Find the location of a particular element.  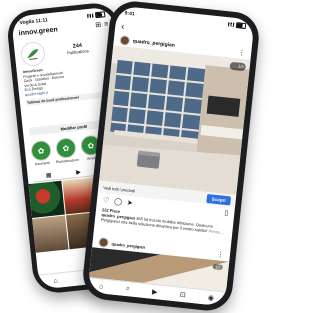

comment-icon: ◯ is located at coordinates (118, 201).